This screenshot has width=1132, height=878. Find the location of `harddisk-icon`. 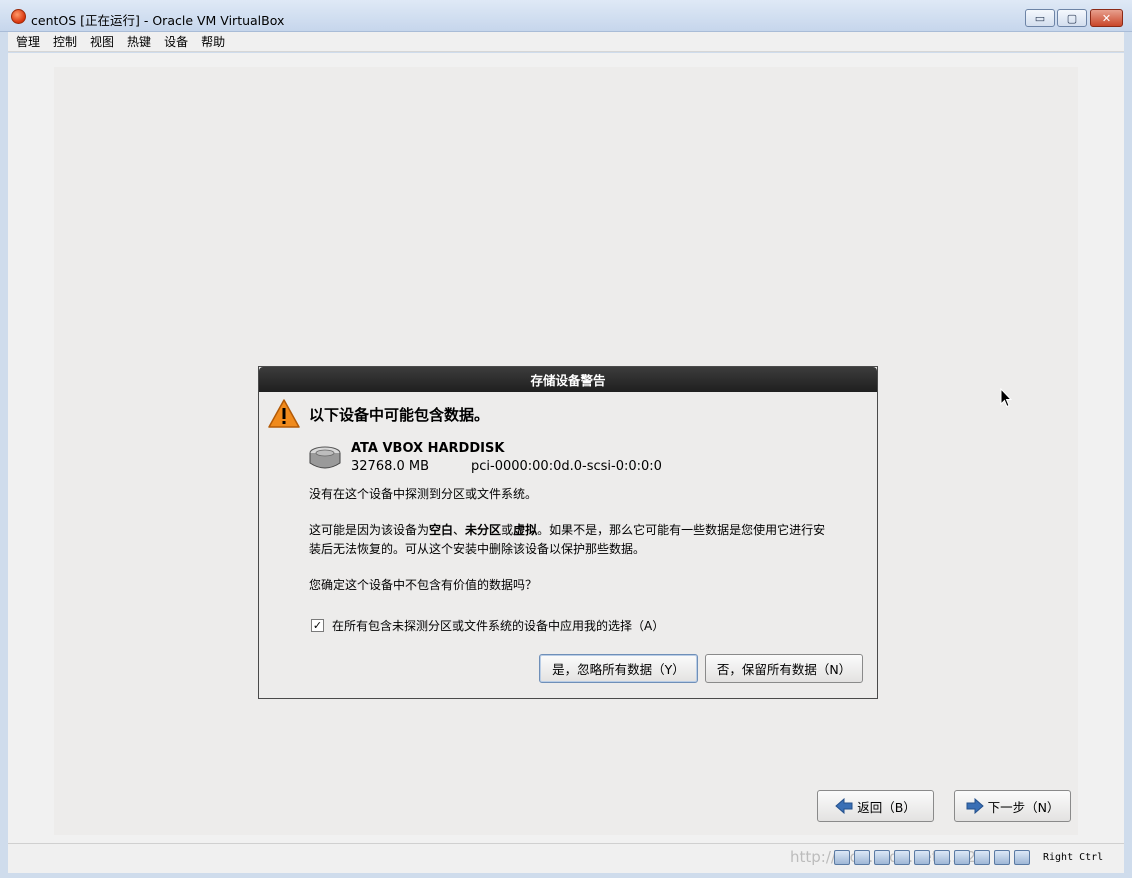

harddisk-icon is located at coordinates (325, 457).